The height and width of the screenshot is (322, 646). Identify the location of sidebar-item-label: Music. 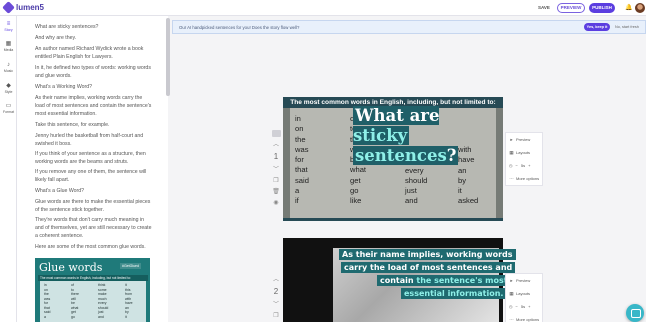
(8, 71).